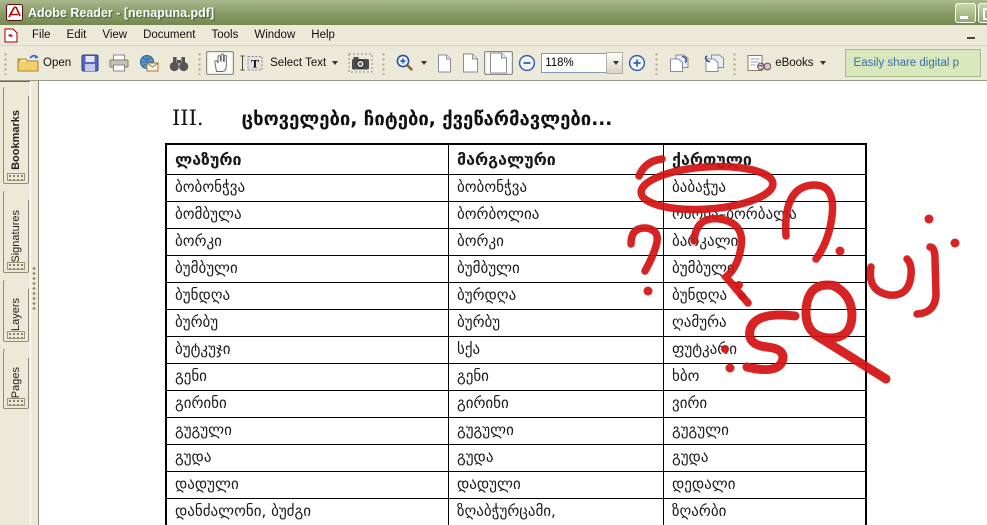 The width and height of the screenshot is (987, 525). What do you see at coordinates (308, 350) in the screenshot?
I see `table-cell: ბუტკუჯი` at bounding box center [308, 350].